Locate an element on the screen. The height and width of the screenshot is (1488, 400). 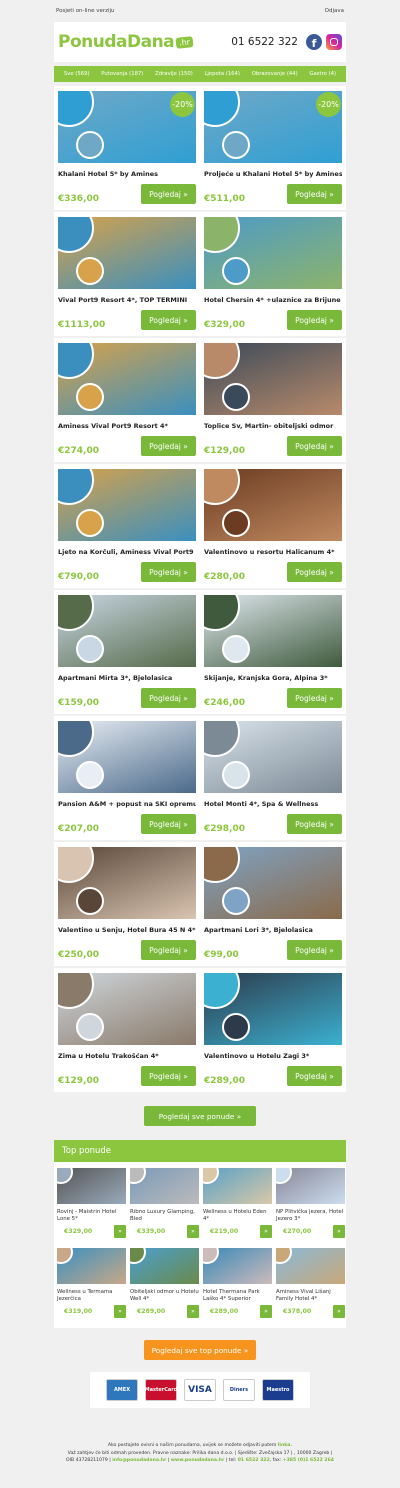
offer-title: Apartmani Mirta 3*, Bjelolasica is located at coordinates (127, 678).